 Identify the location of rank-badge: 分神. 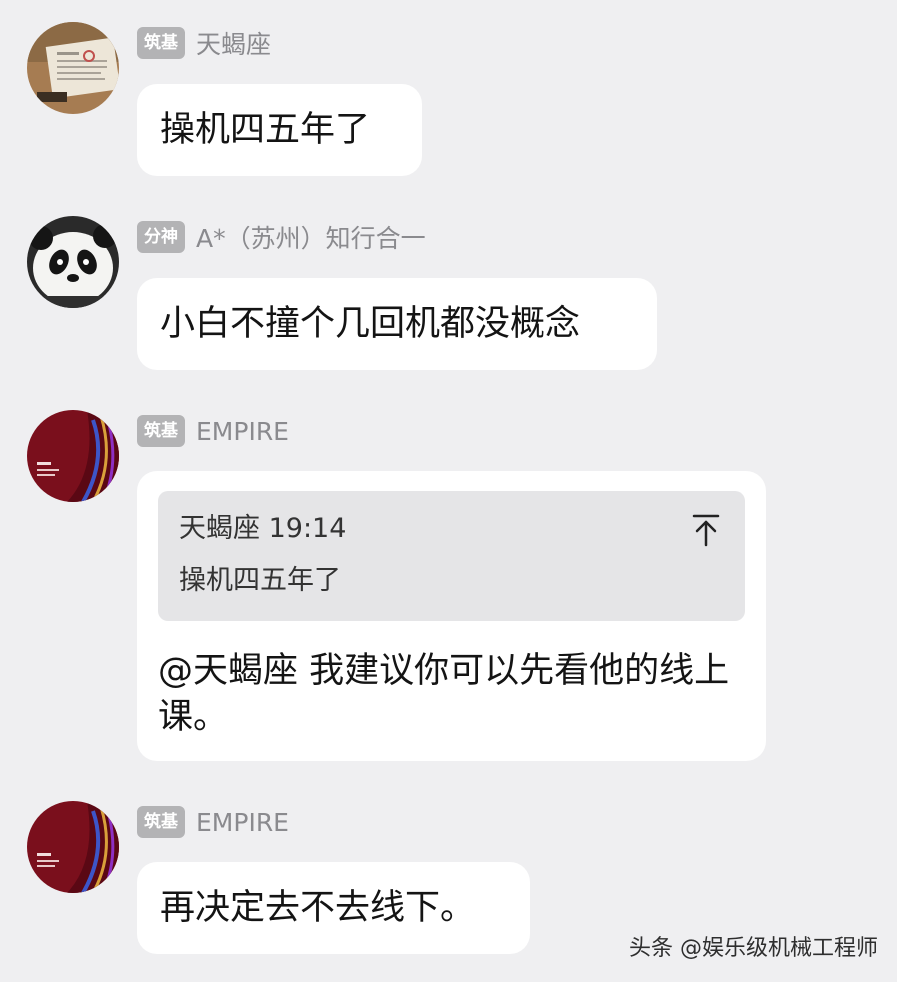
(161, 237).